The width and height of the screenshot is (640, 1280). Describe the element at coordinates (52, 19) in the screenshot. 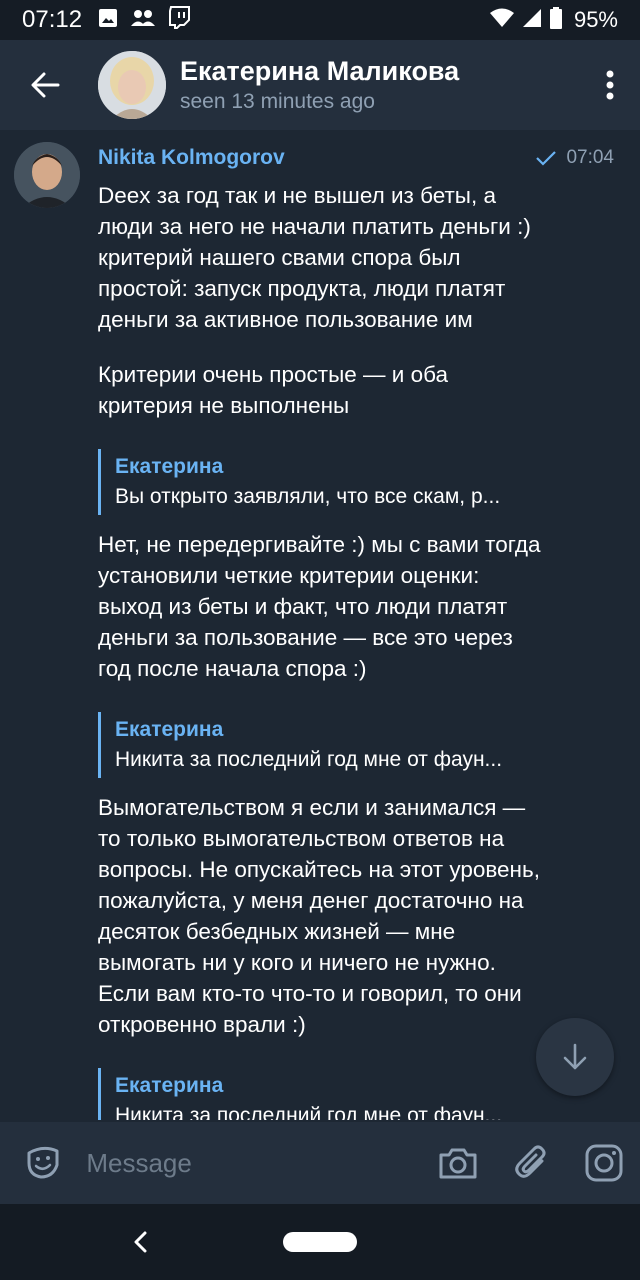

I see `status-time: 07:12` at that location.